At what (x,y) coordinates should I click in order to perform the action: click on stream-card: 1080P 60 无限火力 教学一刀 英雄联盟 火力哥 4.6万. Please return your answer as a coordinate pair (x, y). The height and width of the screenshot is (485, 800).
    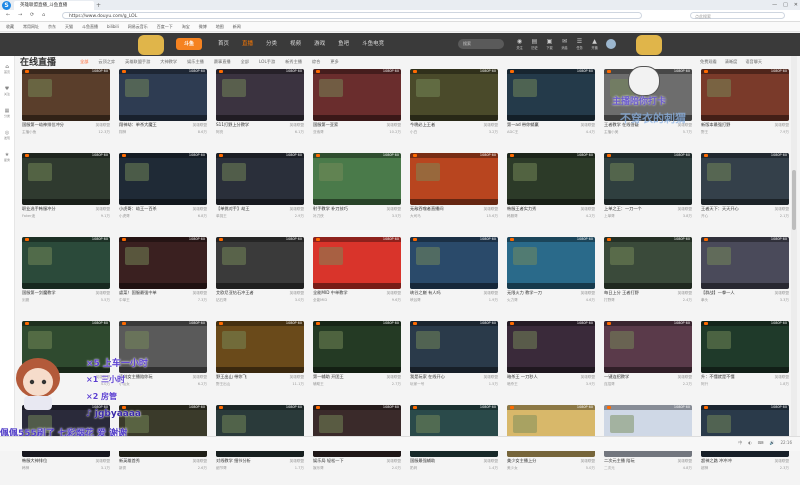
    Looking at the image, I should click on (551, 277).